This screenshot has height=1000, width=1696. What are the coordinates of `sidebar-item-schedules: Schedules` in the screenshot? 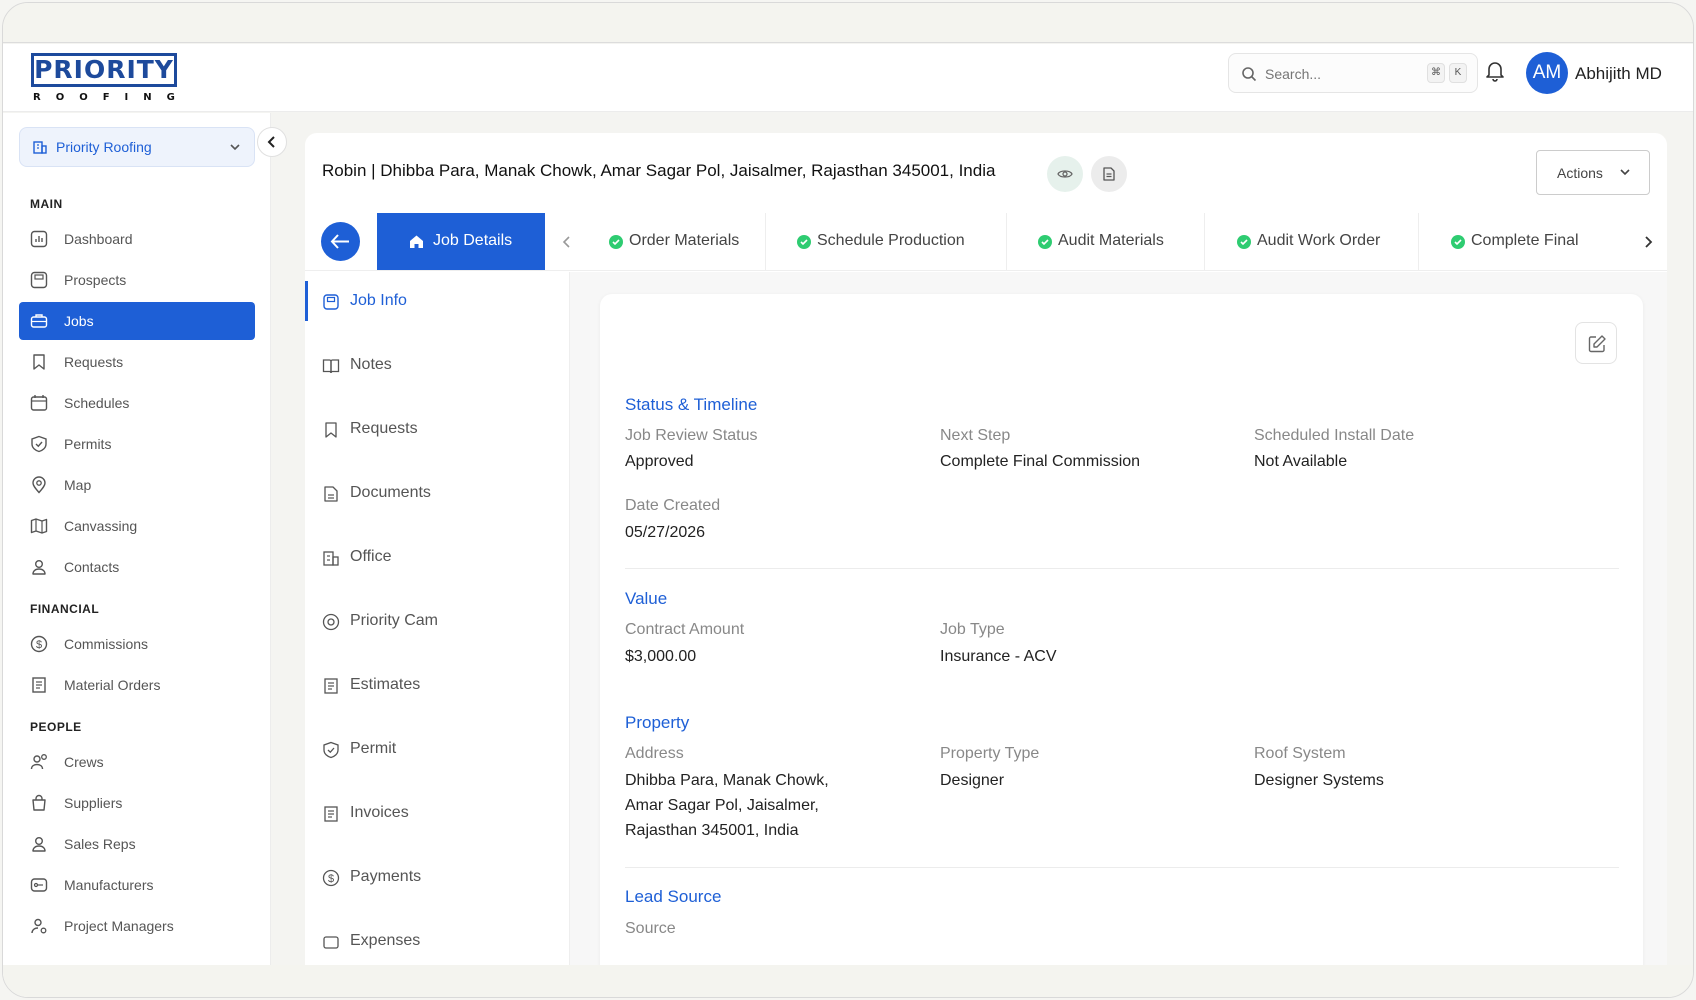 It's located at (137, 403).